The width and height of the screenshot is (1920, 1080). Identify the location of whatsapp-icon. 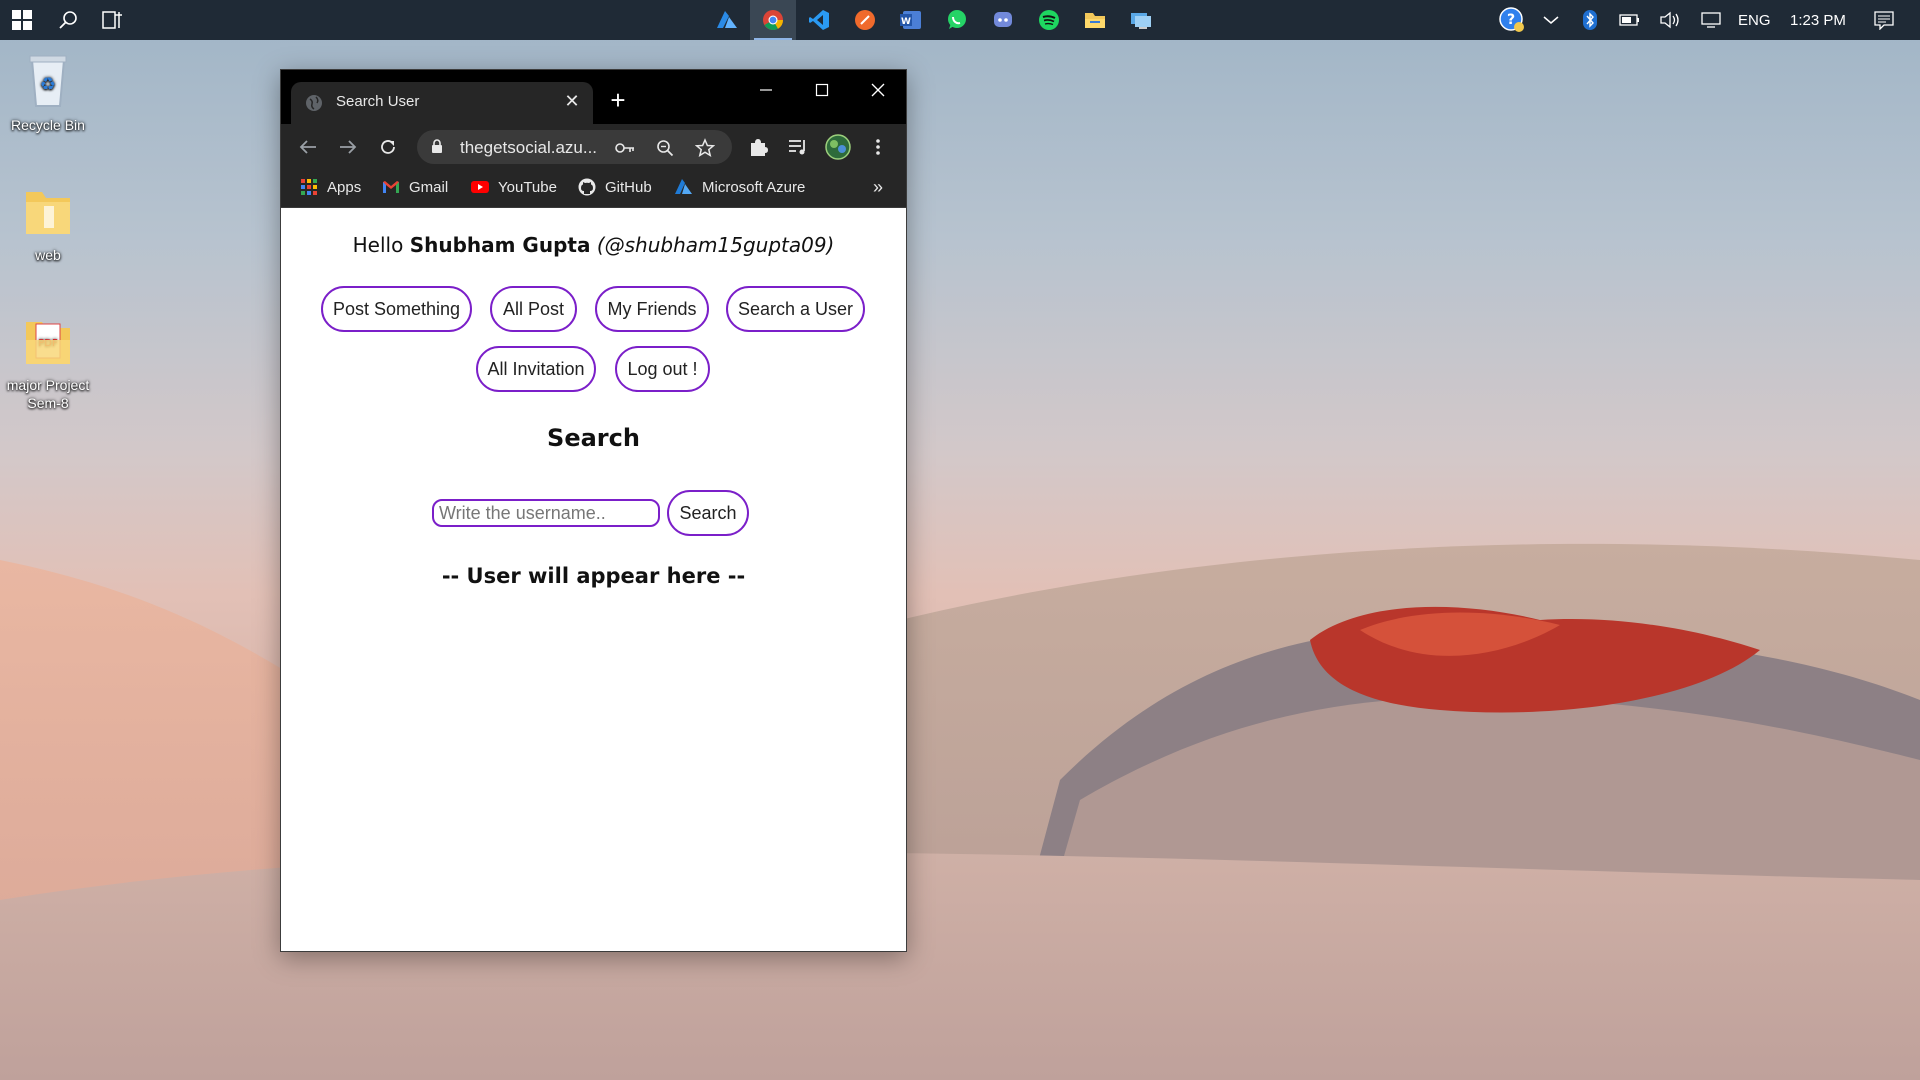
(957, 19).